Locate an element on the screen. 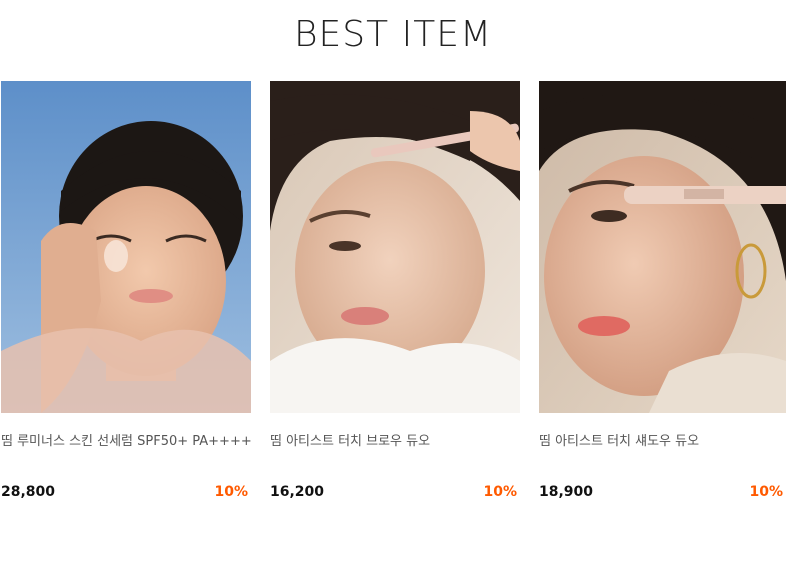 This screenshot has height=579, width=786. product-name: 띰 루미너스 스킨 선세럼 SPF50+ PA++++ is located at coordinates (126, 439).